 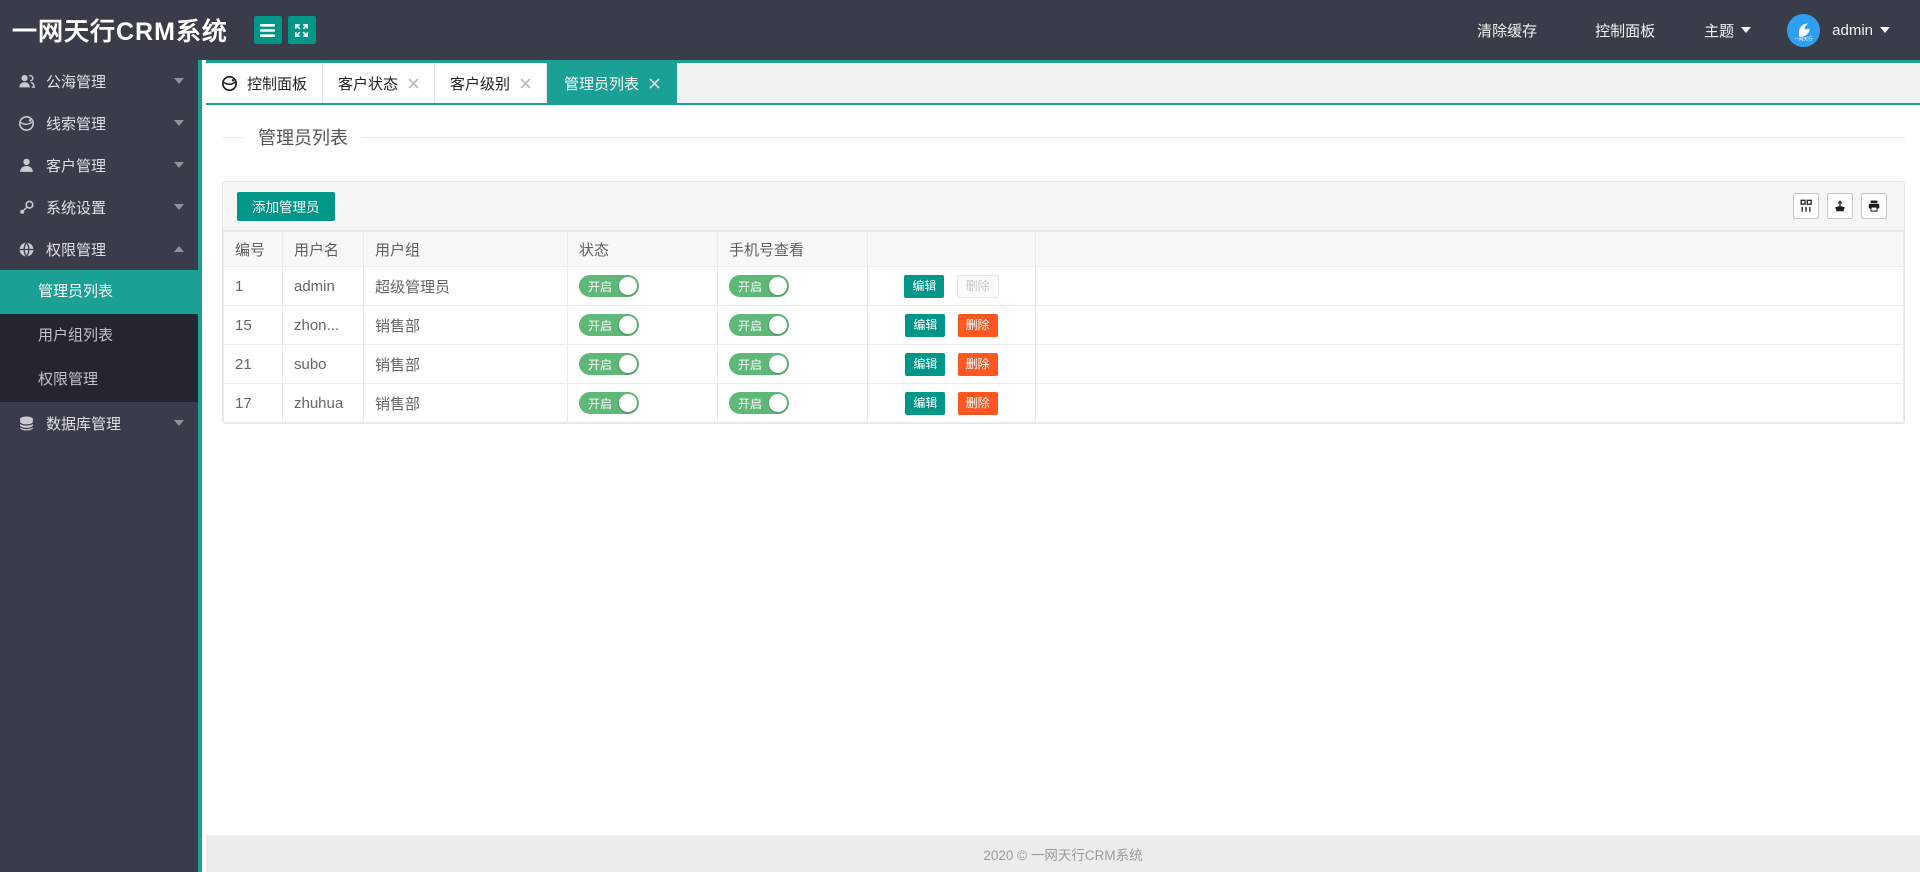 What do you see at coordinates (76, 166) in the screenshot?
I see `sidebar-item-label: 客户管理` at bounding box center [76, 166].